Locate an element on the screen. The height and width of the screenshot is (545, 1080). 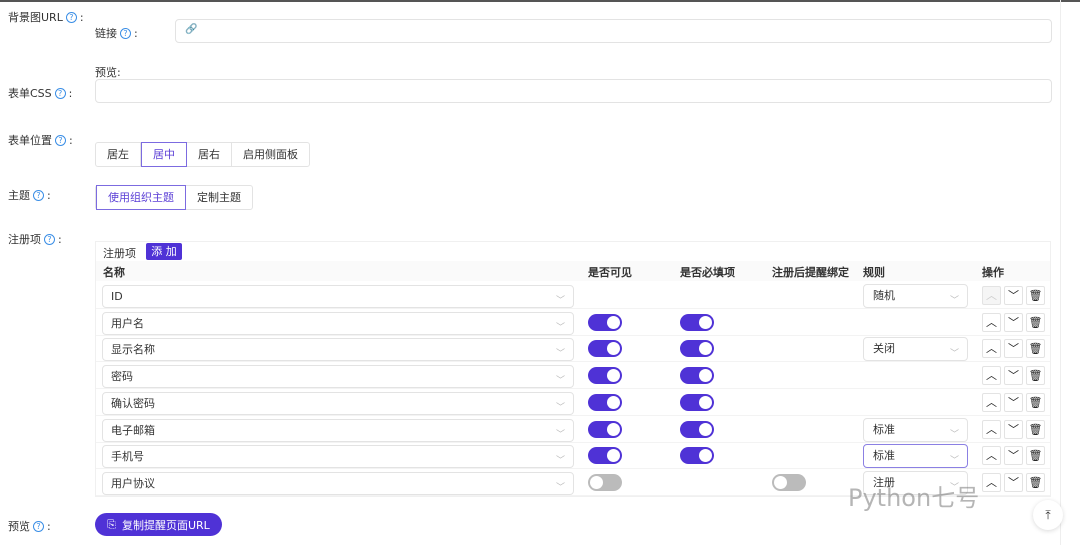
label-bg-url: 背景图URL?: is located at coordinates (46, 17).